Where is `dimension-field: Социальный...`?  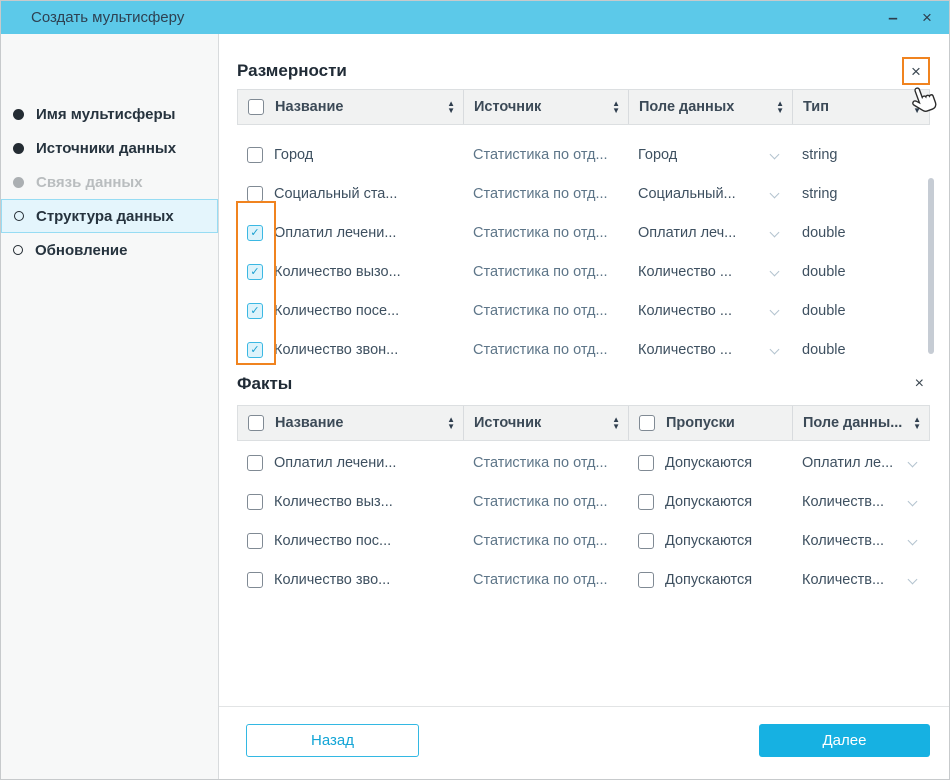 dimension-field: Социальный... is located at coordinates (687, 194).